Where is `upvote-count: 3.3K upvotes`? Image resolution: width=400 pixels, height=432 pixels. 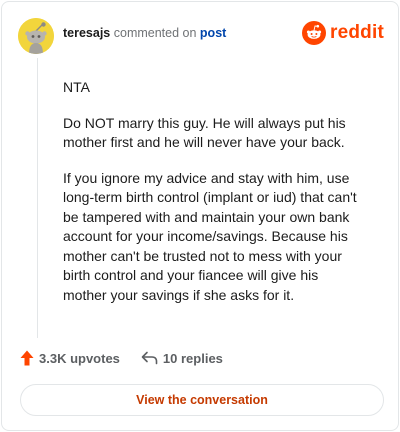 upvote-count: 3.3K upvotes is located at coordinates (79, 358).